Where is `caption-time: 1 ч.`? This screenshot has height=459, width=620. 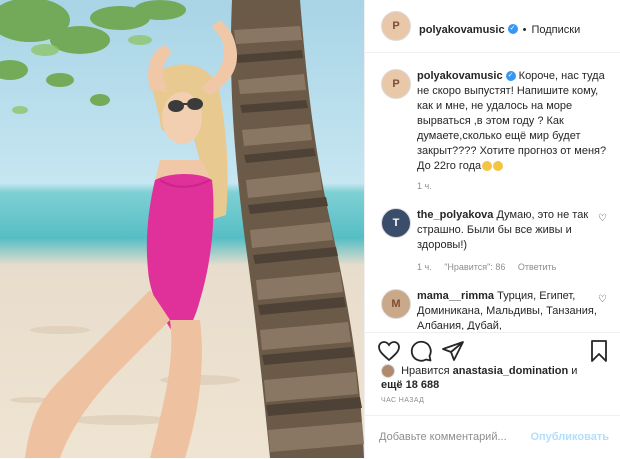
caption-time: 1 ч. is located at coordinates (424, 186).